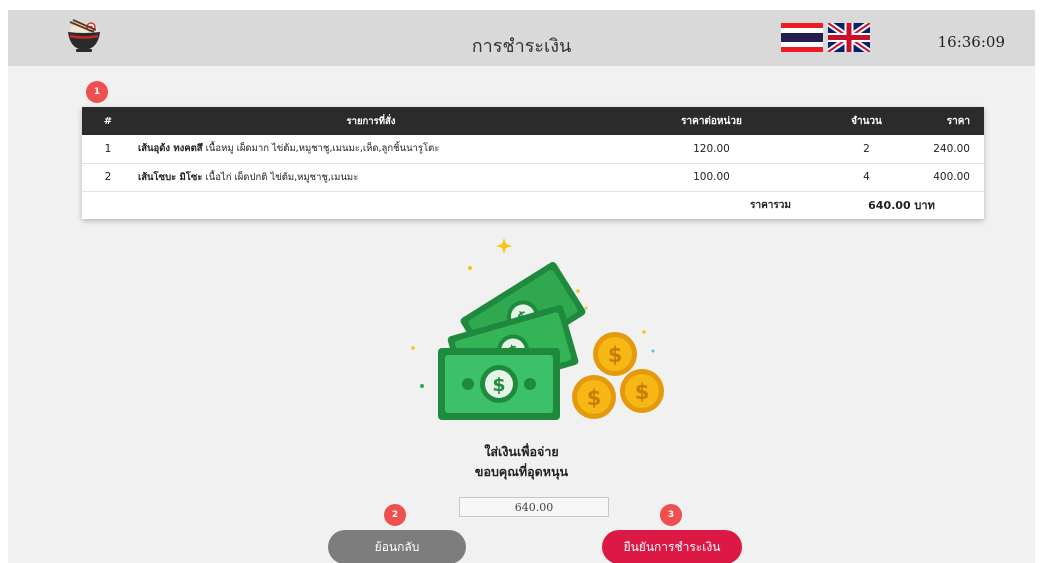 Image resolution: width=1043 pixels, height=563 pixels. I want to click on item-details: เนื้อไก่ เผ็ดปกติ ไข่ต้ม,หมูชาชู,เมนมะ, so click(282, 177).